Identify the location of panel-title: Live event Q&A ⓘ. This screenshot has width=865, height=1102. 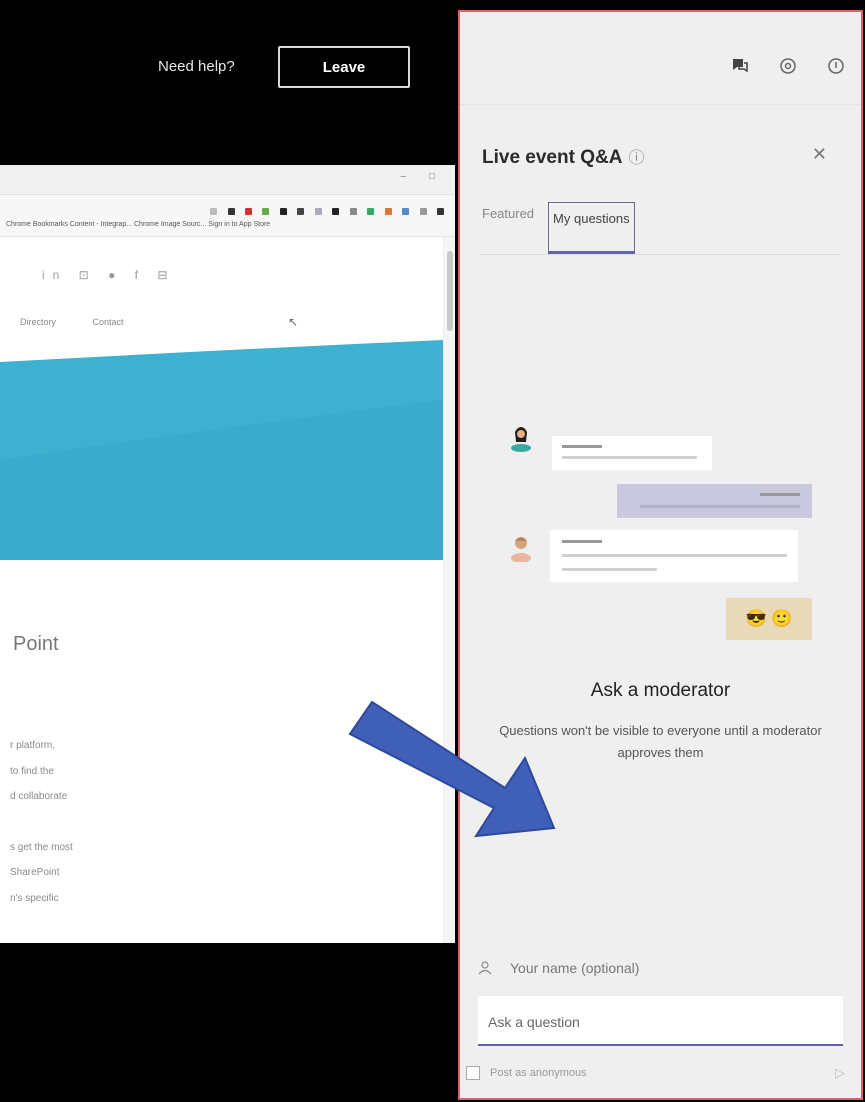
(563, 157).